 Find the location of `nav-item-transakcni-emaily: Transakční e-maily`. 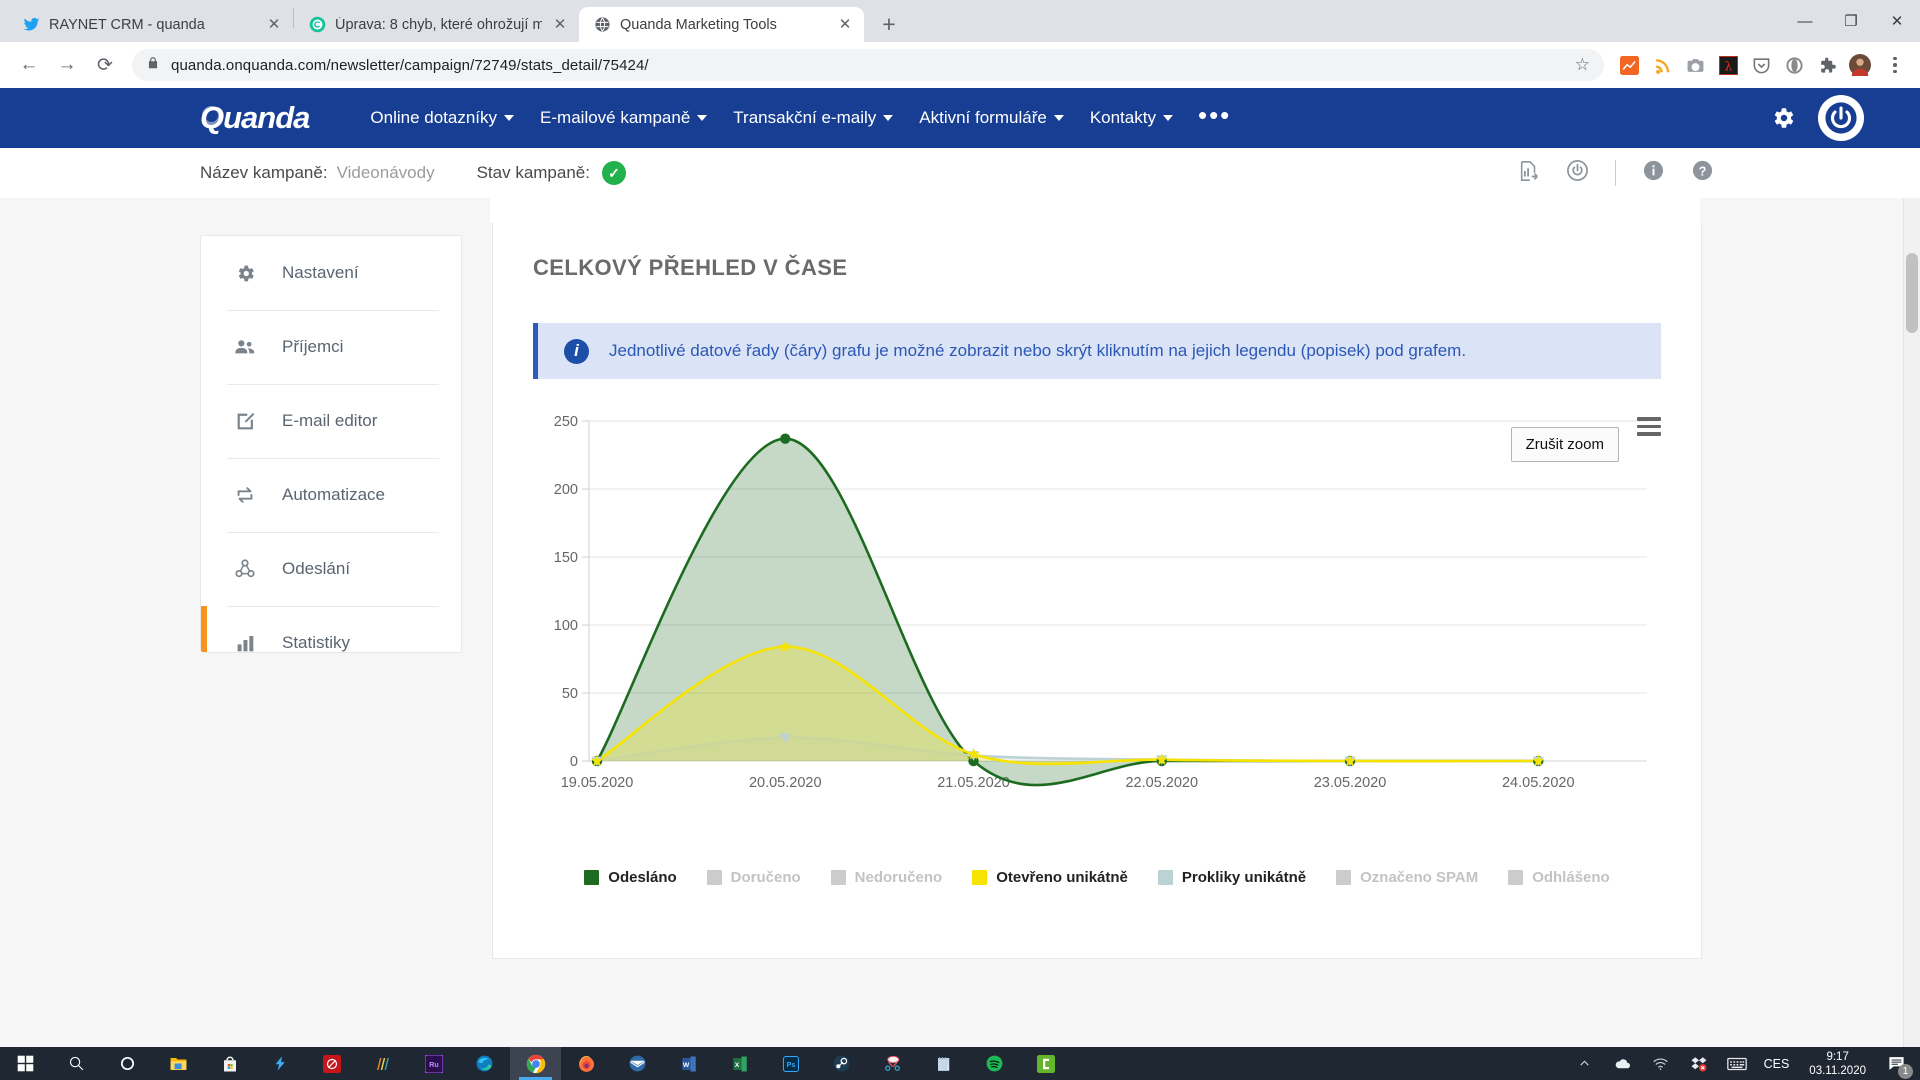

nav-item-transakcni-emaily: Transakční e-maily is located at coordinates (813, 118).